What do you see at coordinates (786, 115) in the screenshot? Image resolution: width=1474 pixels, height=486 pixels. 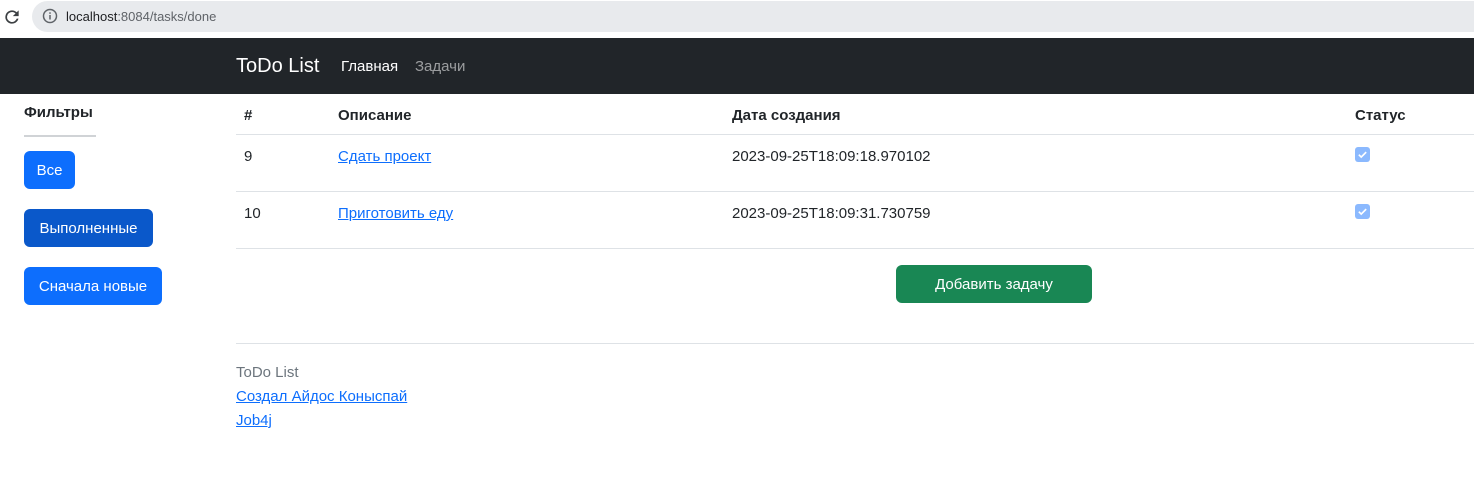 I see `column-header-created: Дата создания` at bounding box center [786, 115].